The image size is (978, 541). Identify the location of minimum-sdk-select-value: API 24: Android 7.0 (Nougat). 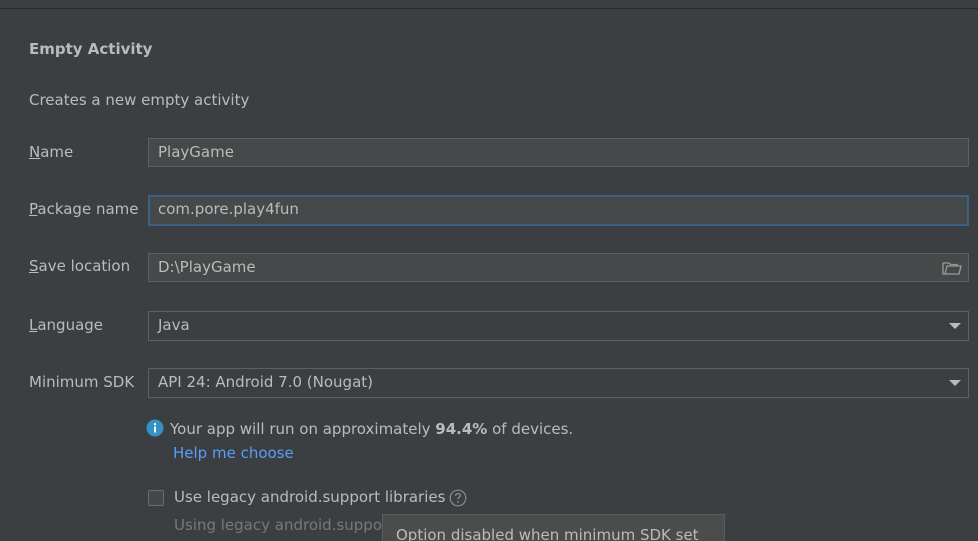
(265, 382).